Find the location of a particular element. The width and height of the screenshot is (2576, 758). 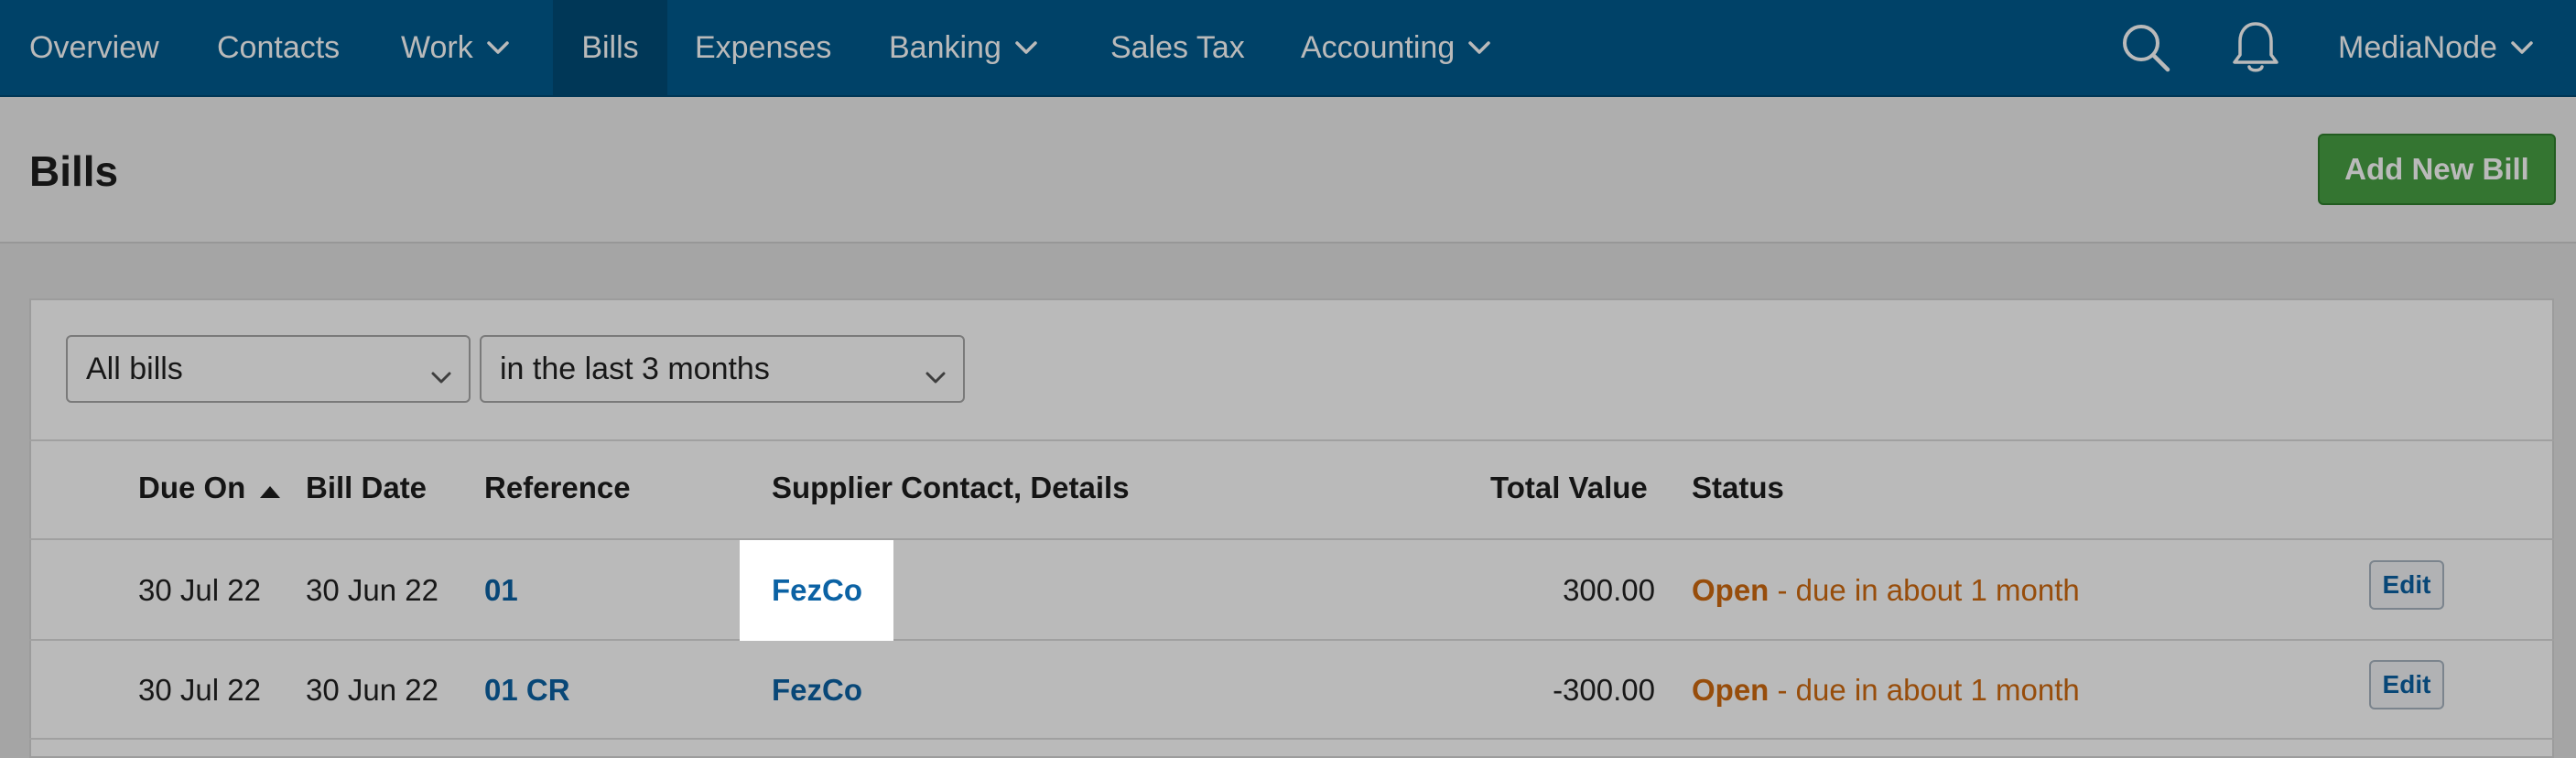

add-new-bill-button: Add New Bill is located at coordinates (2437, 169).